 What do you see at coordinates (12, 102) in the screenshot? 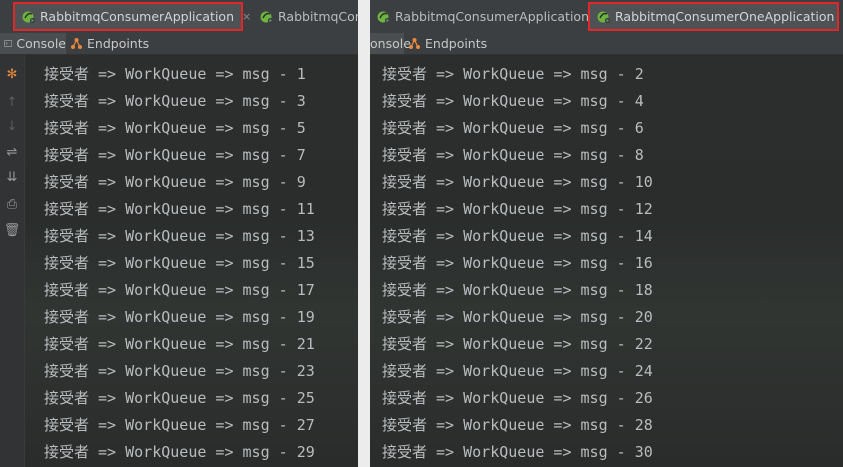
I see `up-arrow-icon: ↑` at bounding box center [12, 102].